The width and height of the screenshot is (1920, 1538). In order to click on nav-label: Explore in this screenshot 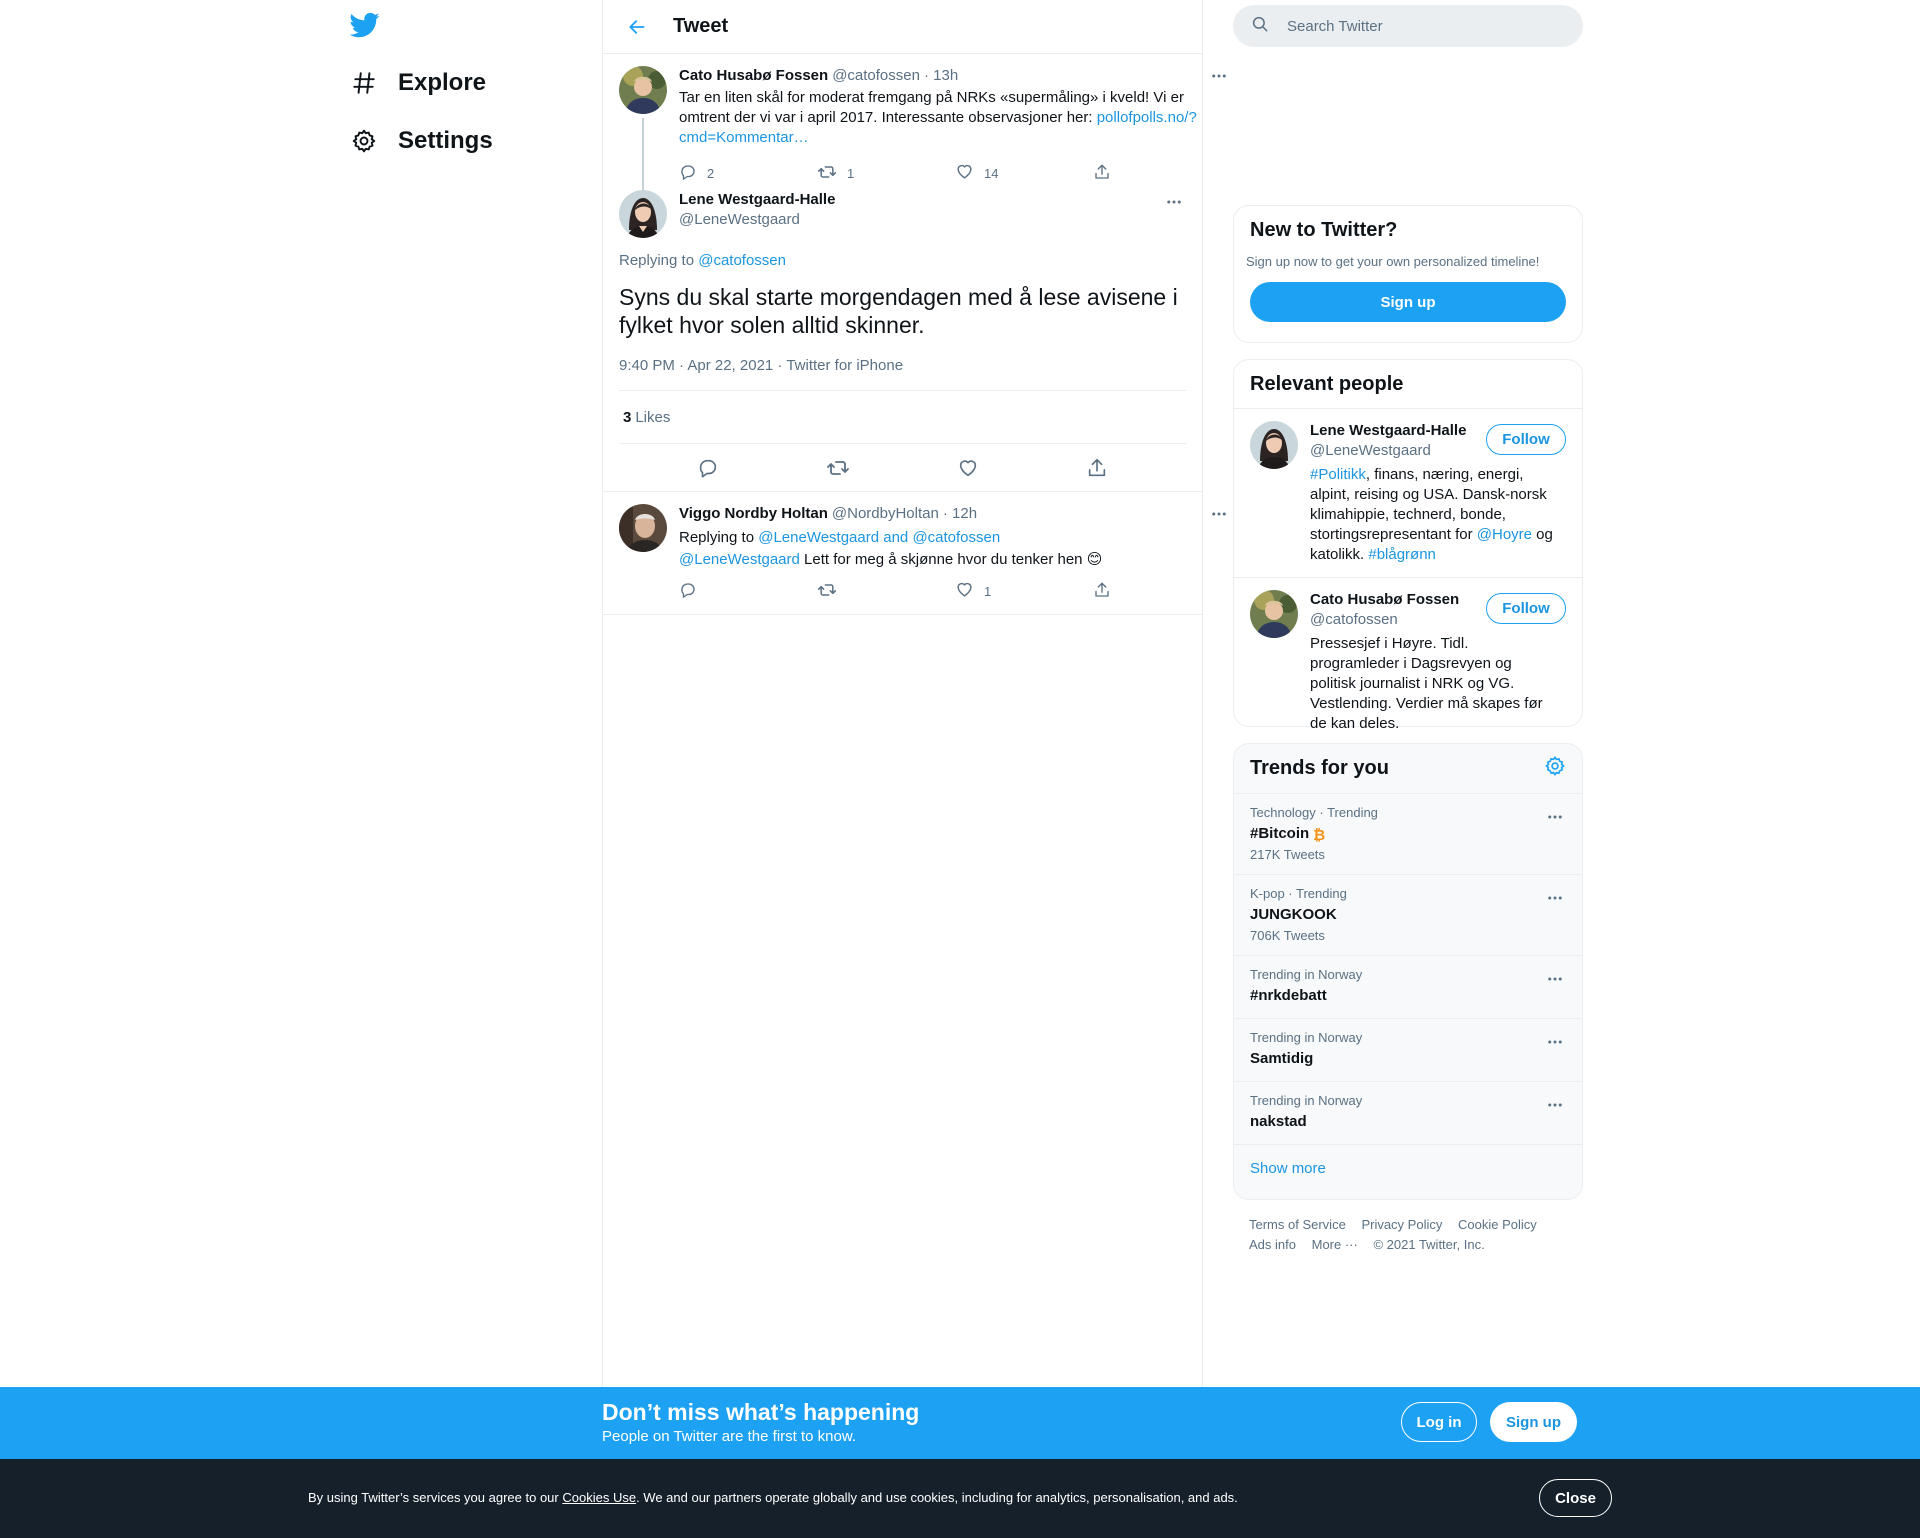, I will do `click(442, 82)`.